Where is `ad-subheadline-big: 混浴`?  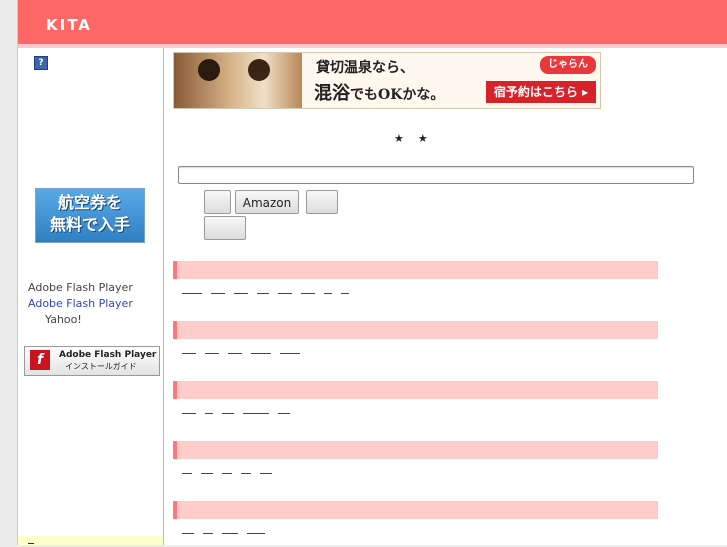 ad-subheadline-big: 混浴 is located at coordinates (332, 93).